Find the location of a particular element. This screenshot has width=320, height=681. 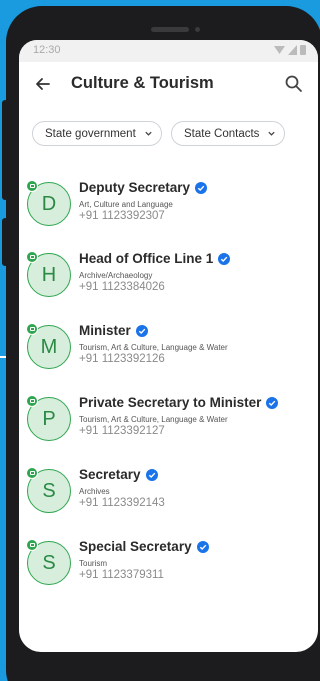

filter-chip-state-contacts: State Contacts is located at coordinates (228, 133).